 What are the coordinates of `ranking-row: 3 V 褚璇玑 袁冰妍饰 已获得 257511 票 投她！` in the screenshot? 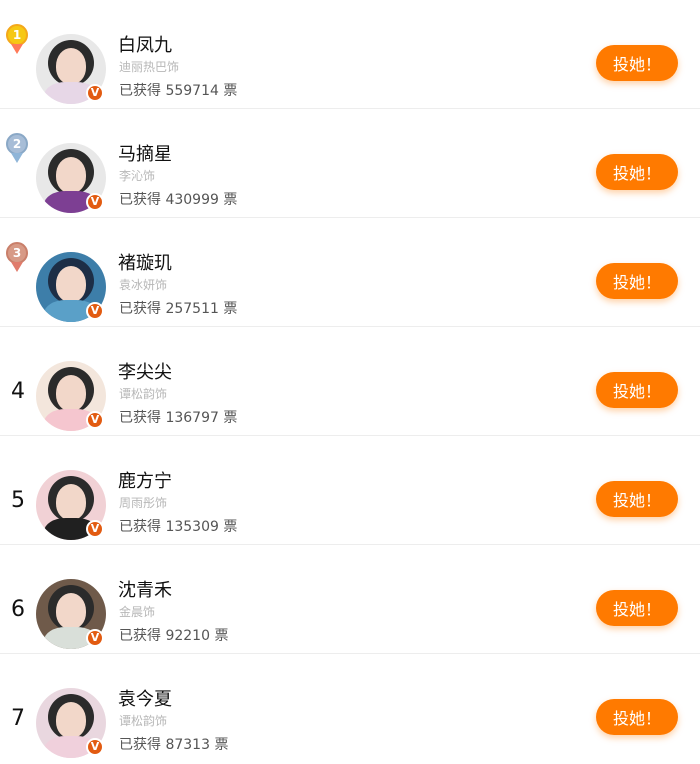 It's located at (350, 272).